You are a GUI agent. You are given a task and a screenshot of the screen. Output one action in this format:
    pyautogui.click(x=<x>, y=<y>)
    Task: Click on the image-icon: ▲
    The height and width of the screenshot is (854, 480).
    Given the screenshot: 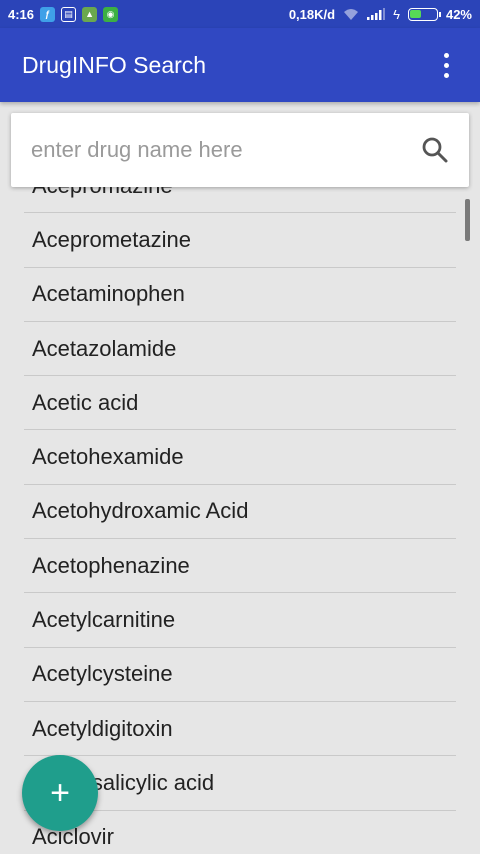 What is the action you would take?
    pyautogui.click(x=90, y=14)
    